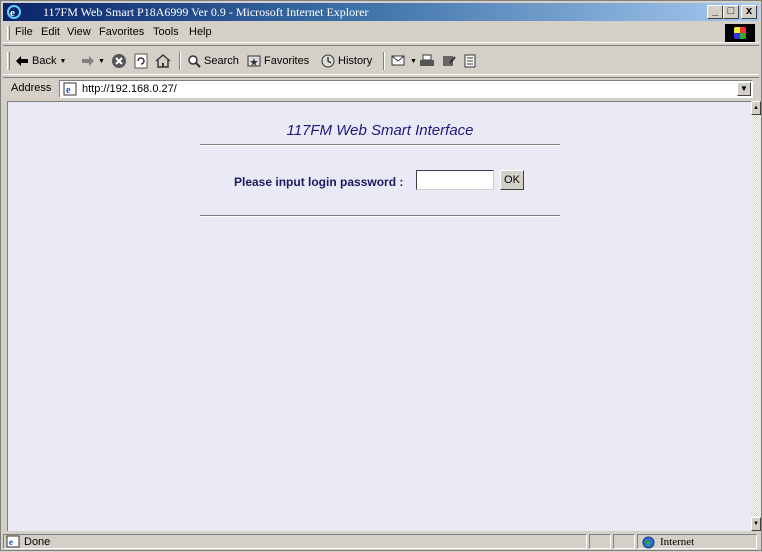 The image size is (762, 552). I want to click on address-input: e http://192.168.0.27/ ▼, so click(406, 89).